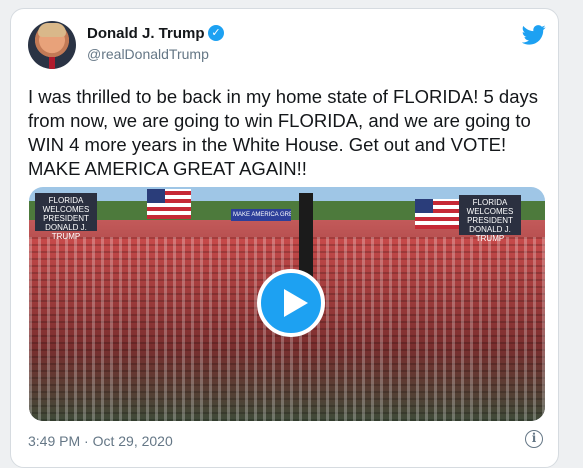 Image resolution: width=583 pixels, height=468 pixels. Describe the element at coordinates (52, 63) in the screenshot. I see `avatar-tie` at that location.